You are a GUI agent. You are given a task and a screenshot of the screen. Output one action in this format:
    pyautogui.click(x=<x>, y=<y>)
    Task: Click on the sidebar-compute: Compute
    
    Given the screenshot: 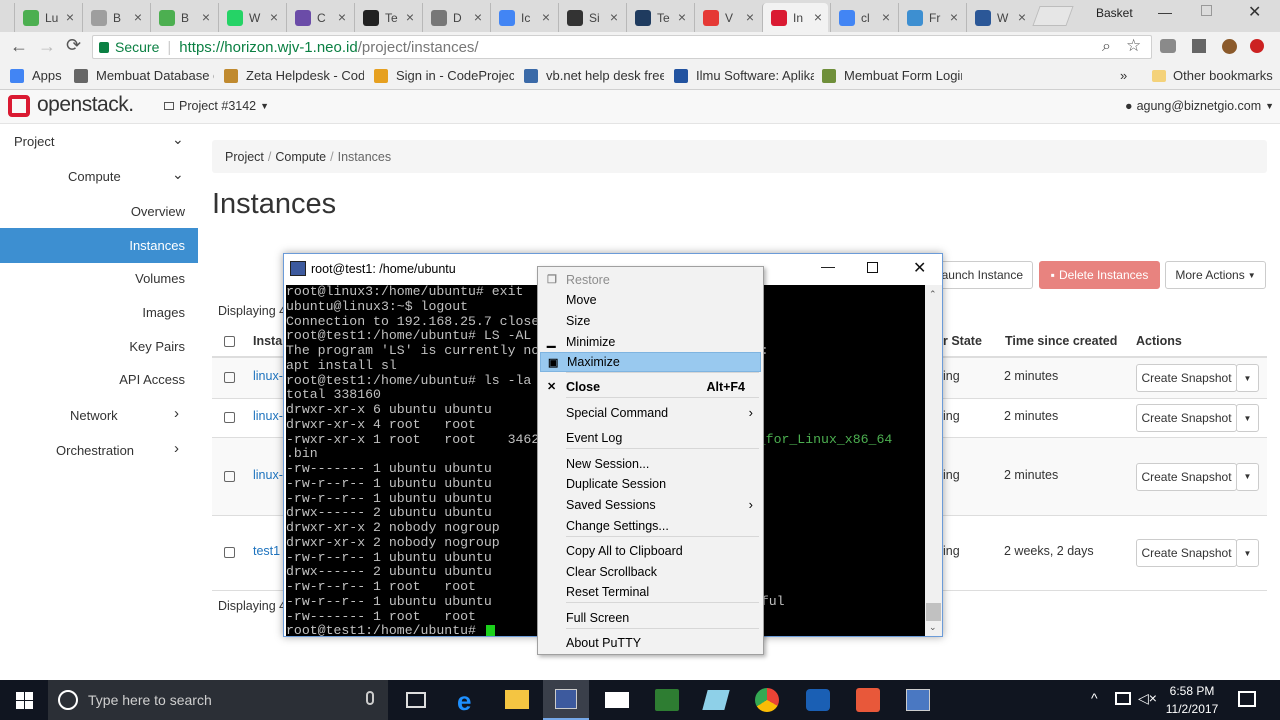 What is the action you would take?
    pyautogui.click(x=94, y=176)
    